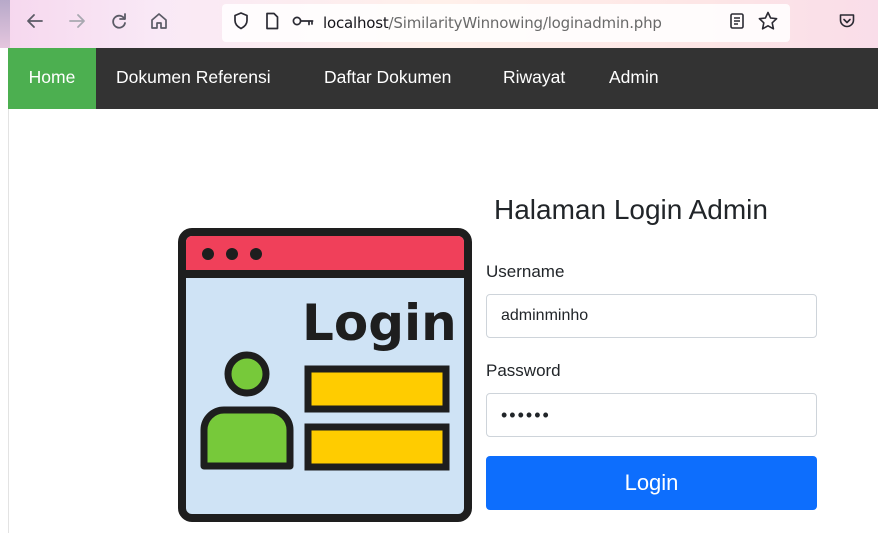 This screenshot has width=878, height=533. Describe the element at coordinates (52, 78) in the screenshot. I see `nav-item-home: Home` at that location.